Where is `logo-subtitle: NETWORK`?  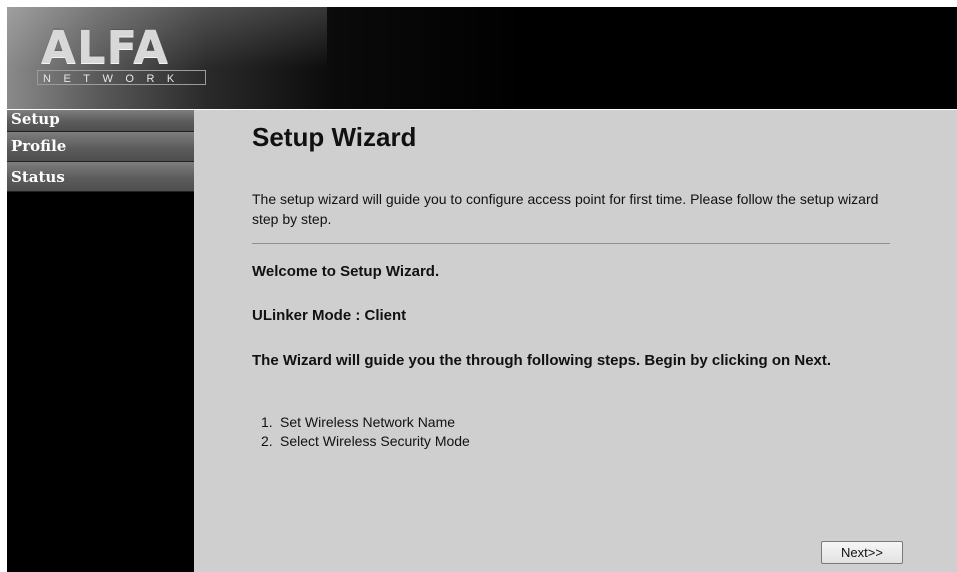 logo-subtitle: NETWORK is located at coordinates (115, 79).